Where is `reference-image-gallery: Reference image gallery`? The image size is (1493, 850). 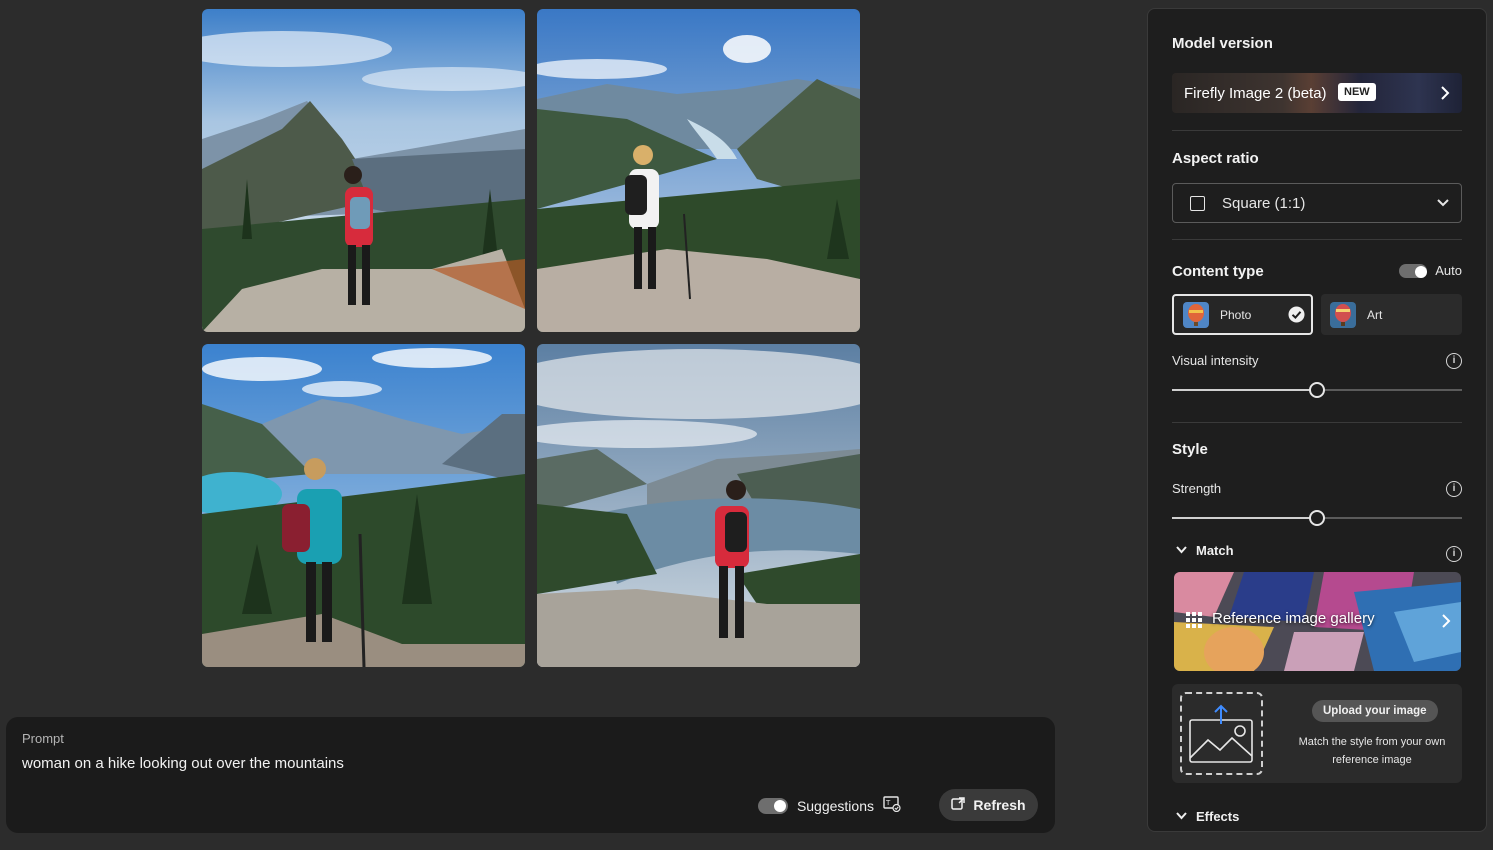 reference-image-gallery: Reference image gallery is located at coordinates (1317, 621).